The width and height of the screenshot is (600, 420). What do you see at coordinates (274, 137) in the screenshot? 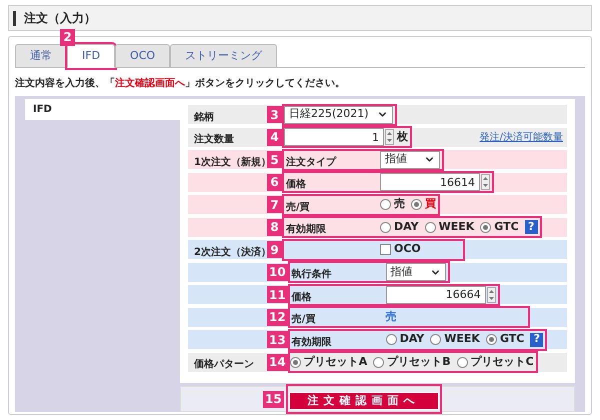
I see `callout-number: 4` at bounding box center [274, 137].